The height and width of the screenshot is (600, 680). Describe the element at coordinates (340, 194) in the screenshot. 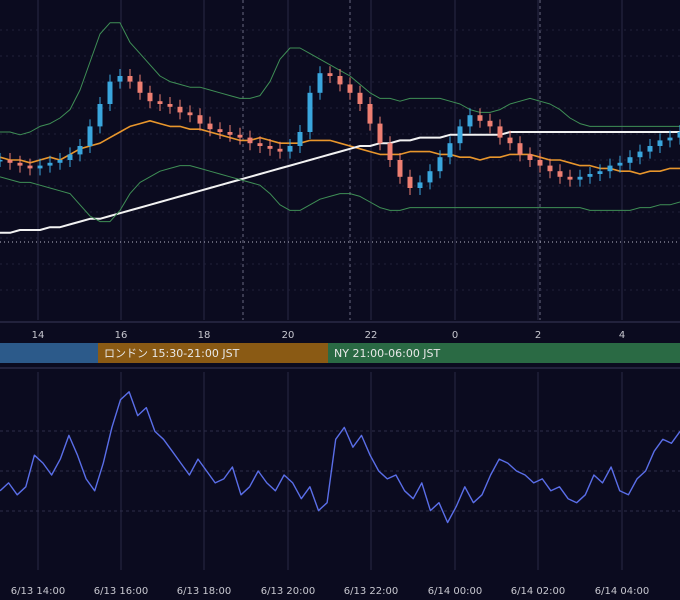

I see `bb_lower-line` at that location.